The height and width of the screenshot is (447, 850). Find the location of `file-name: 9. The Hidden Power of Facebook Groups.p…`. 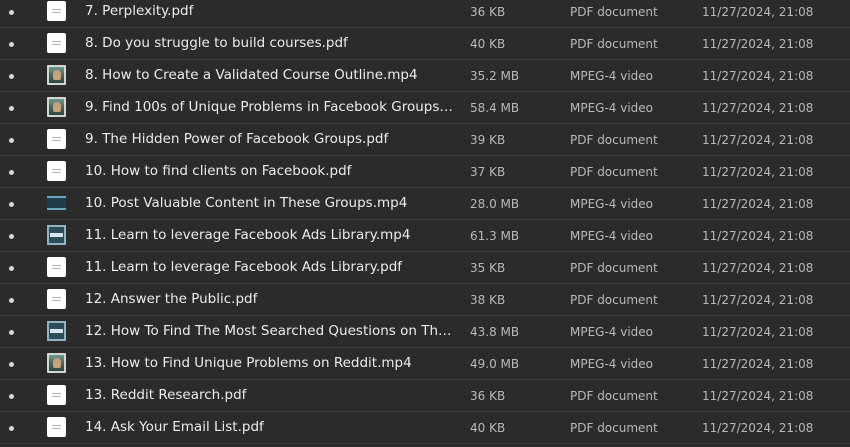

file-name: 9. The Hidden Power of Facebook Groups.p… is located at coordinates (270, 139).